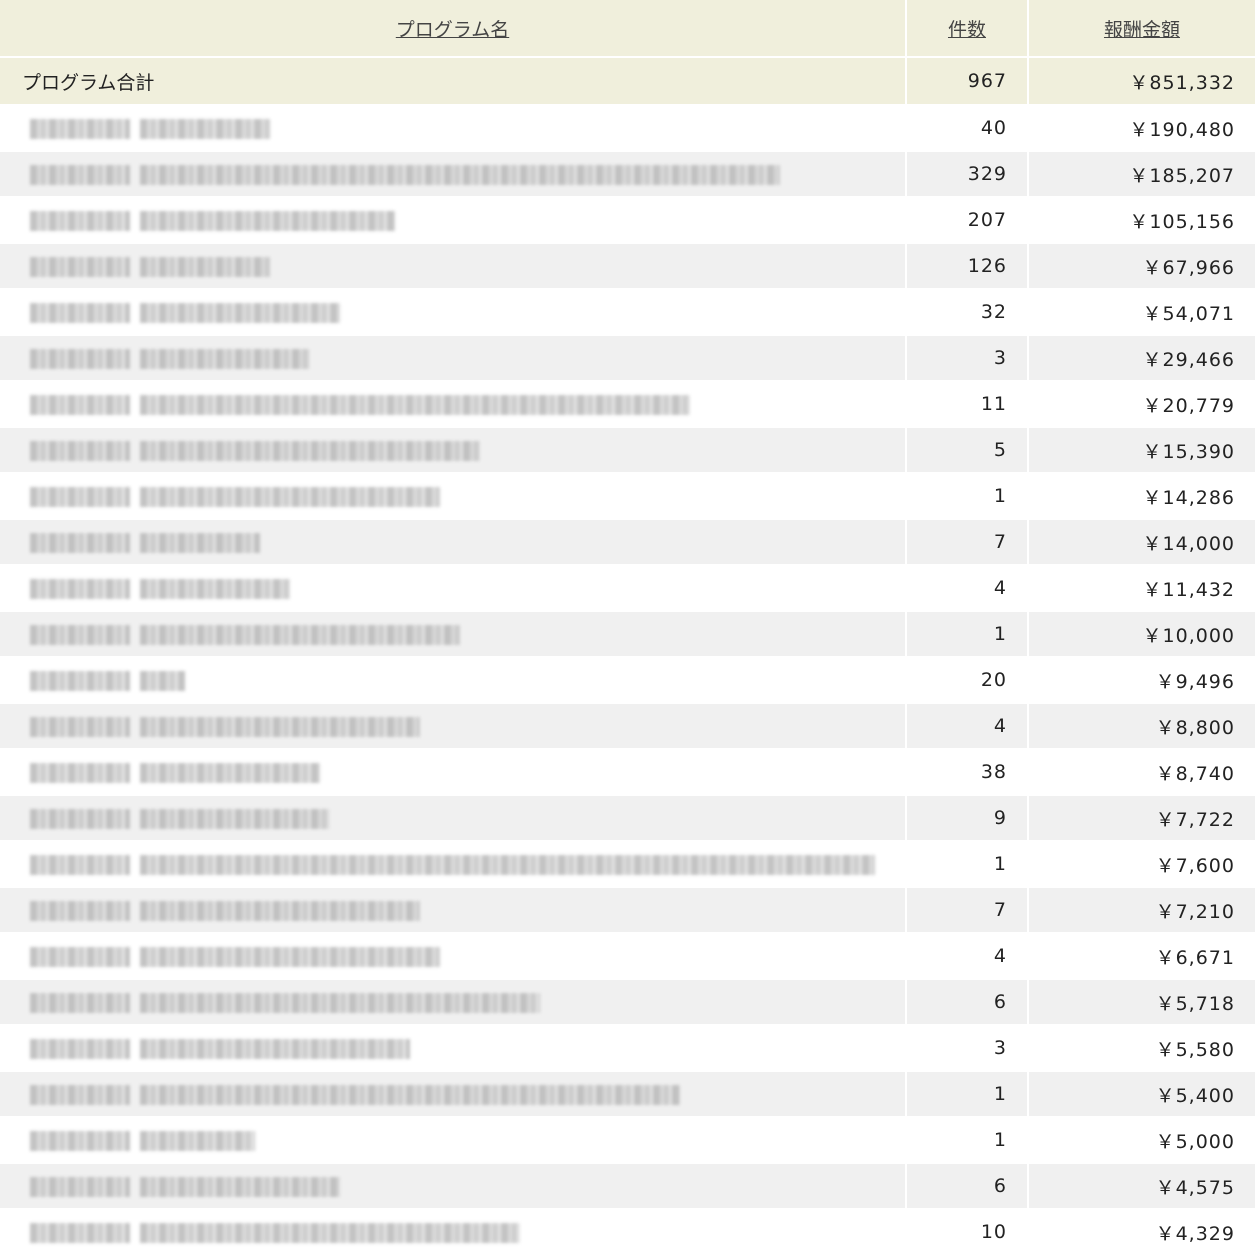  I want to click on table-row: 1 ￥14,286, so click(628, 496).